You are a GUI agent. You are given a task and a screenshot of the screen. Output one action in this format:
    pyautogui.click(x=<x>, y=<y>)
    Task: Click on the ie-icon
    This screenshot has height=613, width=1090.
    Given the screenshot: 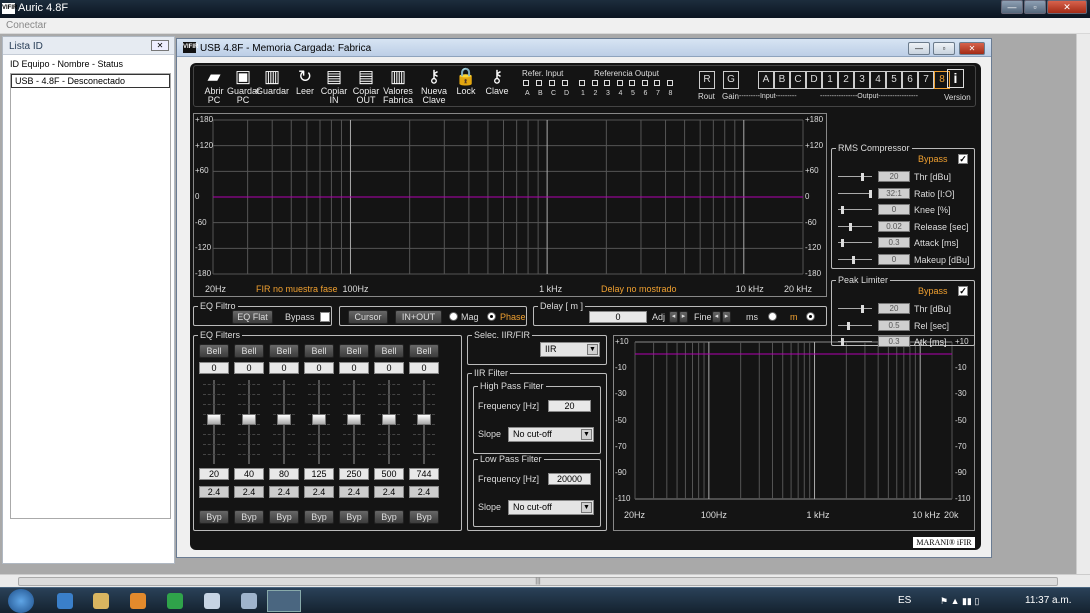 What is the action you would take?
    pyautogui.click(x=65, y=601)
    